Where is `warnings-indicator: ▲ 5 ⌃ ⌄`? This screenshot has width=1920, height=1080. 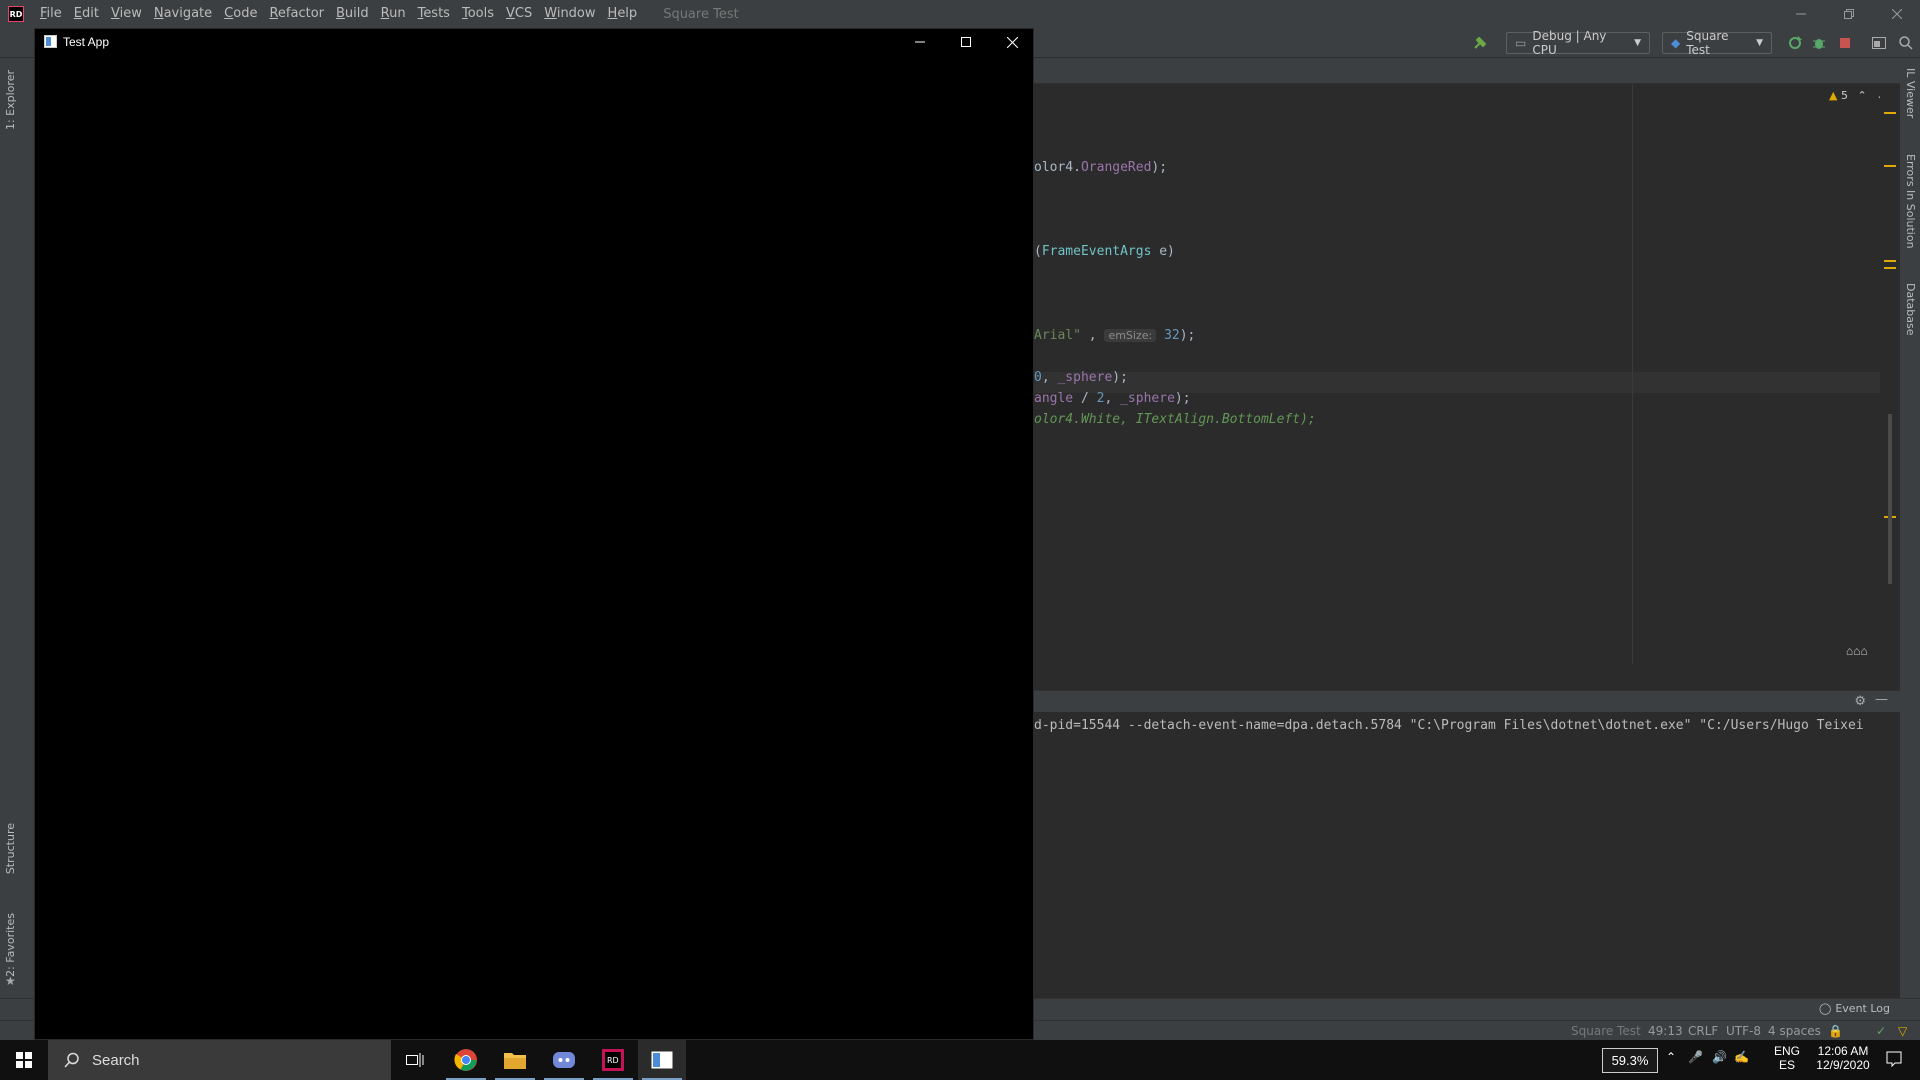 warnings-indicator: ▲ 5 ⌃ ⌄ is located at coordinates (1857, 95).